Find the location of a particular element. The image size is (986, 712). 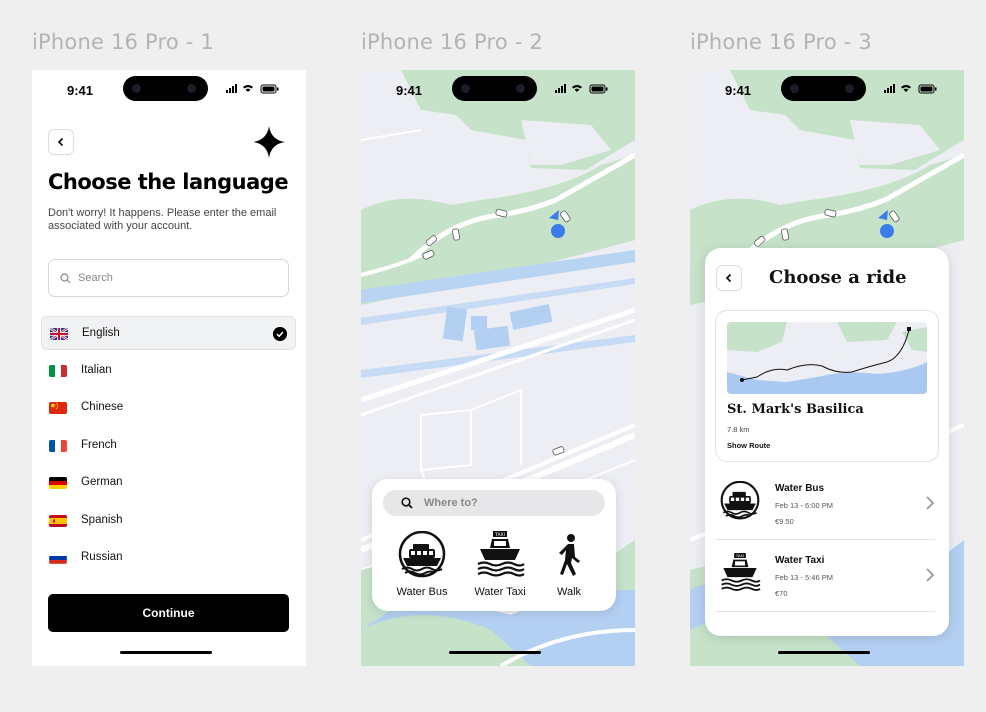

uk-flag-icon is located at coordinates (59, 334).